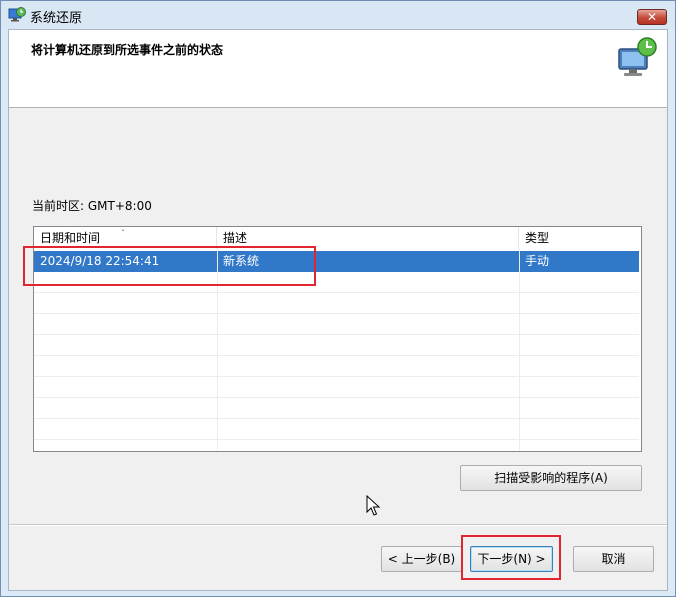  What do you see at coordinates (338, 69) in the screenshot?
I see `wizard-header: 将计算机还原到所选事件之前的状态` at bounding box center [338, 69].